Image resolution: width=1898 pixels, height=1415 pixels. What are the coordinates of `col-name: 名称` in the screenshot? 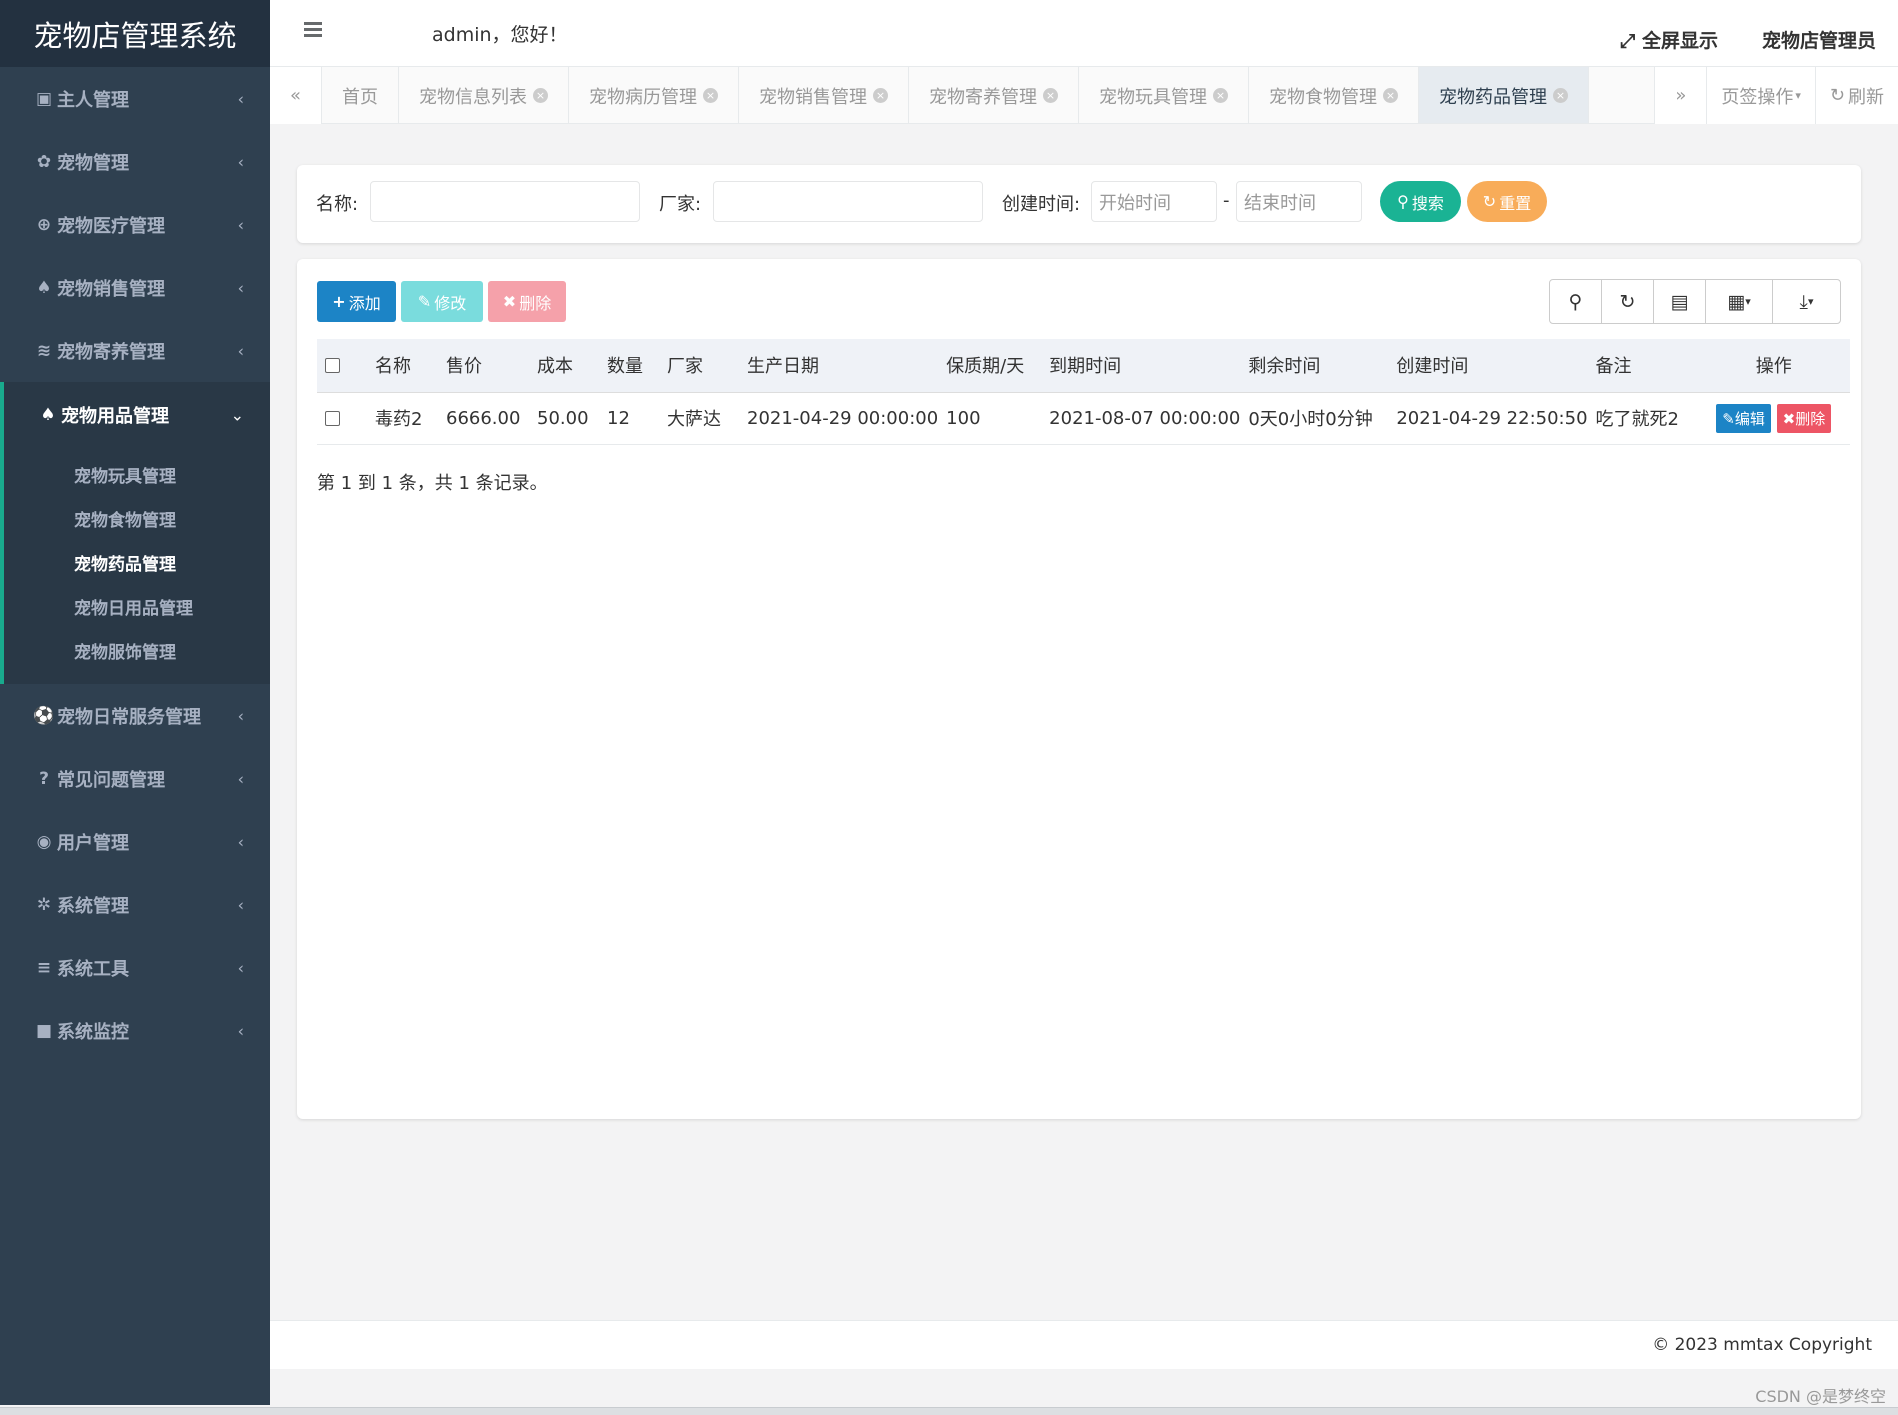 It's located at (402, 366).